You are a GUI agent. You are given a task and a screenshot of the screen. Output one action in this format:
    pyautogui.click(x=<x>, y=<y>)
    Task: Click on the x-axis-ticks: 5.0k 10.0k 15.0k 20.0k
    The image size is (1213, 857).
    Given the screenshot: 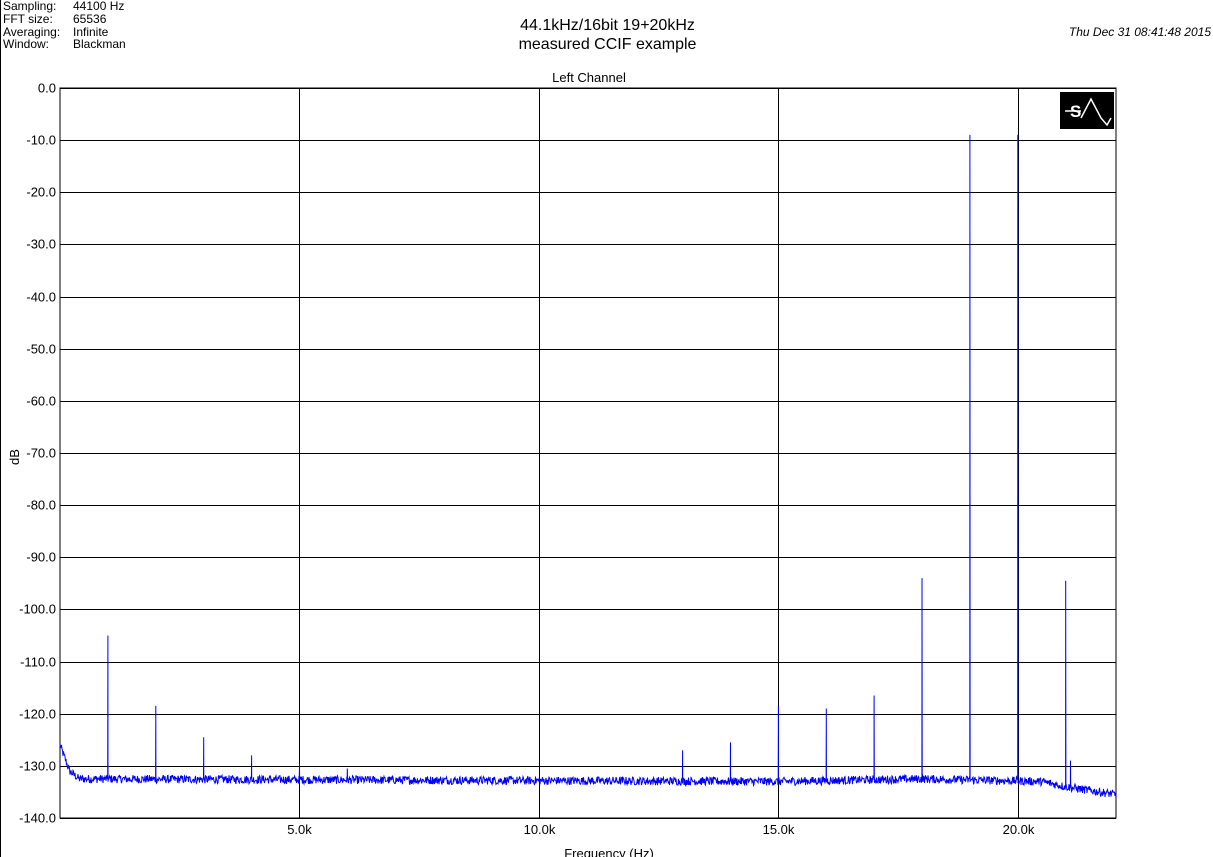 What is the action you would take?
    pyautogui.click(x=661, y=829)
    